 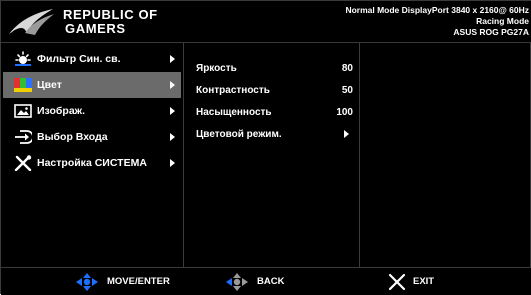 I want to click on back-label: BACK, so click(x=271, y=281).